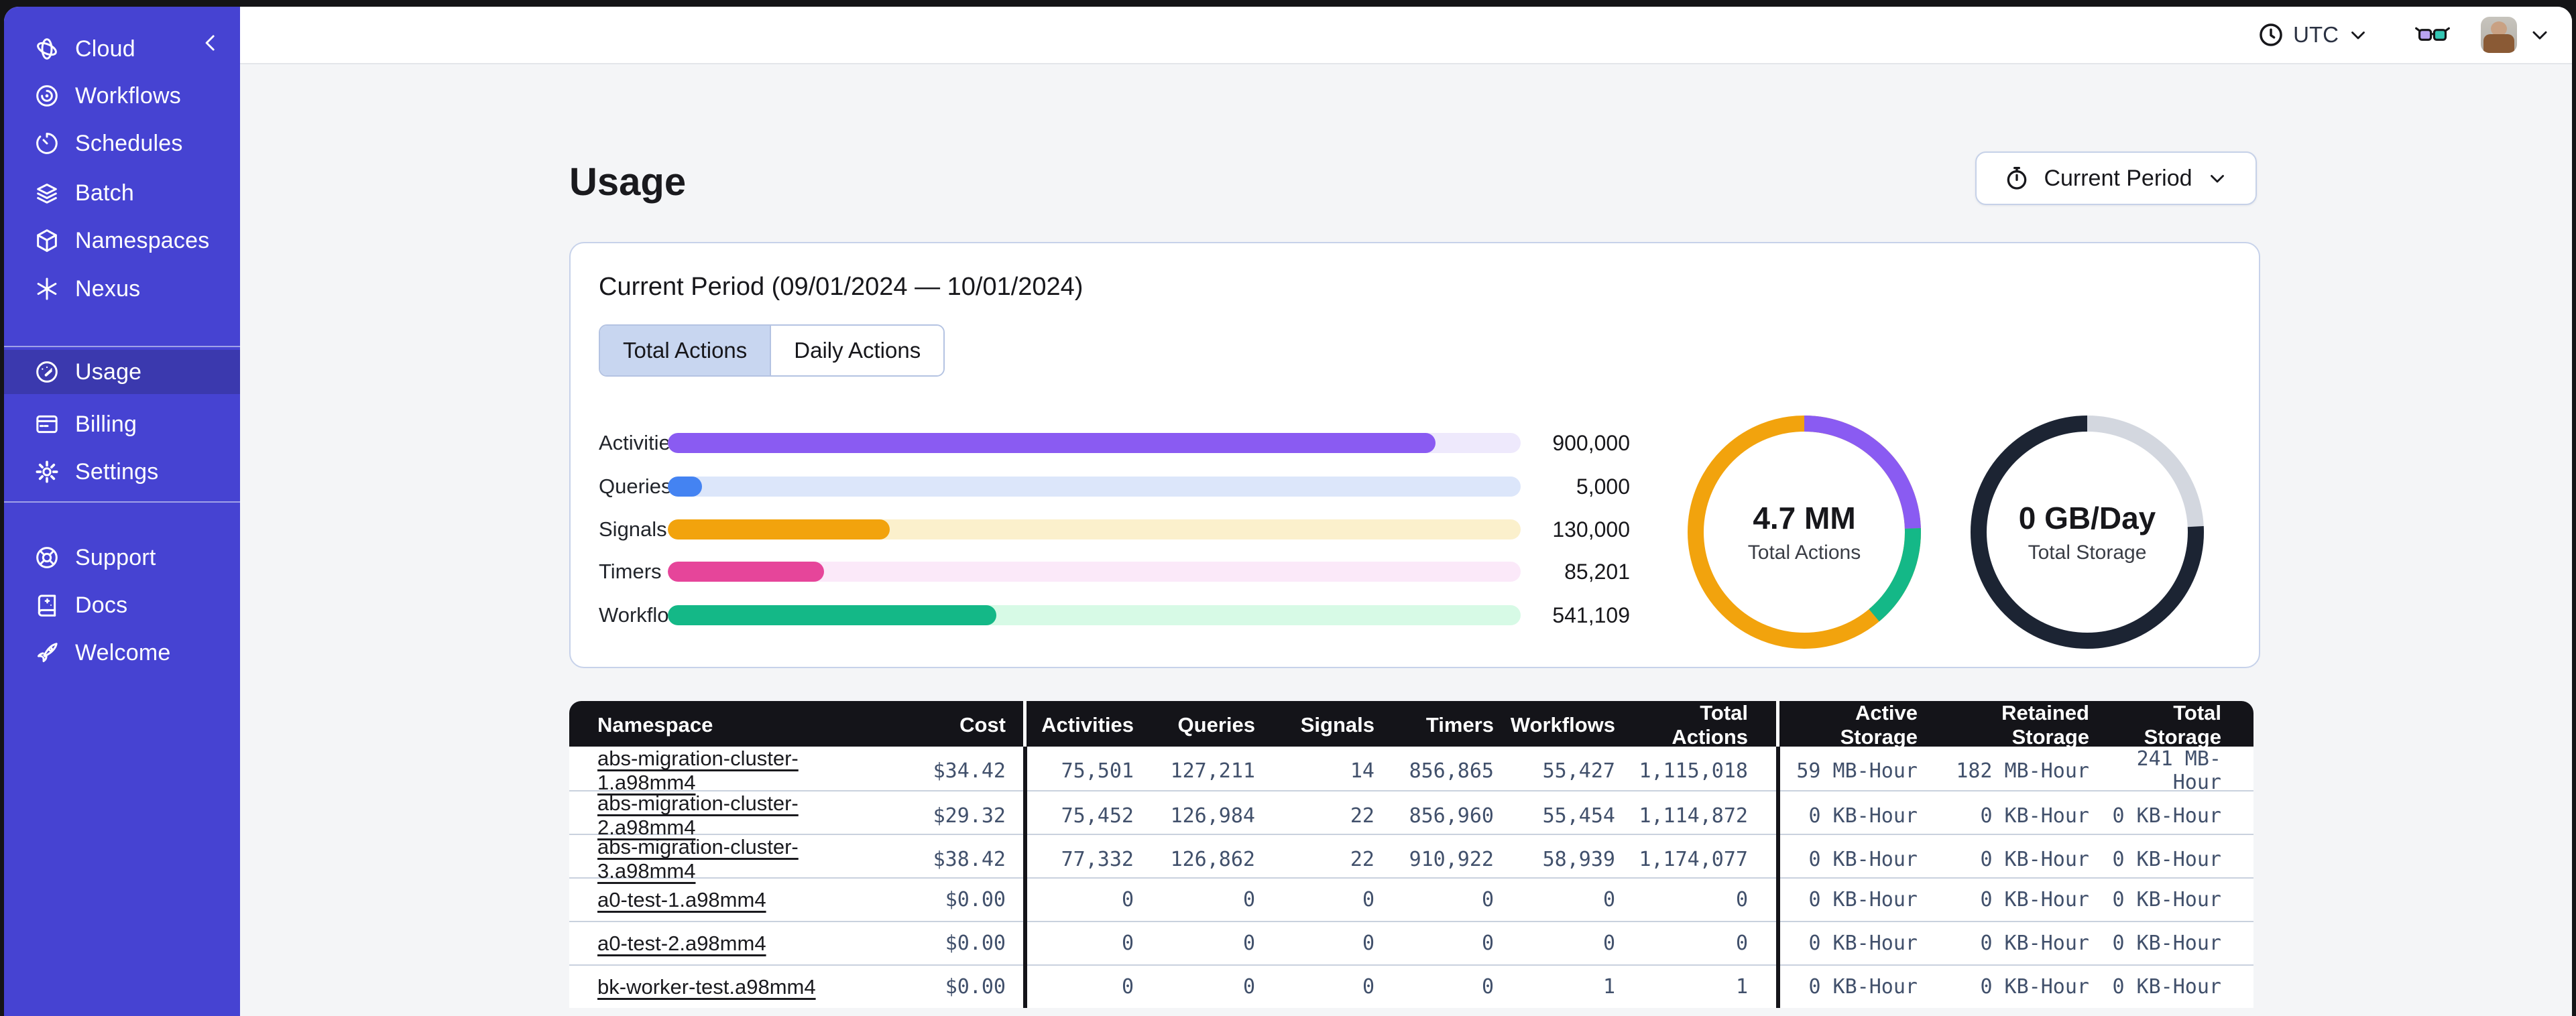 This screenshot has width=2576, height=1016. I want to click on sidebar-item-label: Namespaces, so click(142, 240).